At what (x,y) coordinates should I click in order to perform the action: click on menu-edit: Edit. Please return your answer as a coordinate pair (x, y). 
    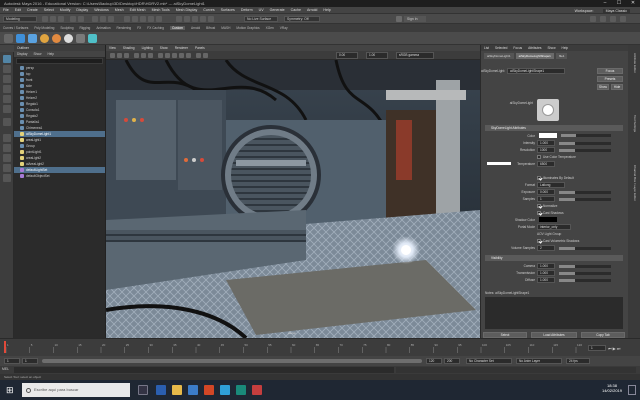
    Looking at the image, I should click on (18, 10).